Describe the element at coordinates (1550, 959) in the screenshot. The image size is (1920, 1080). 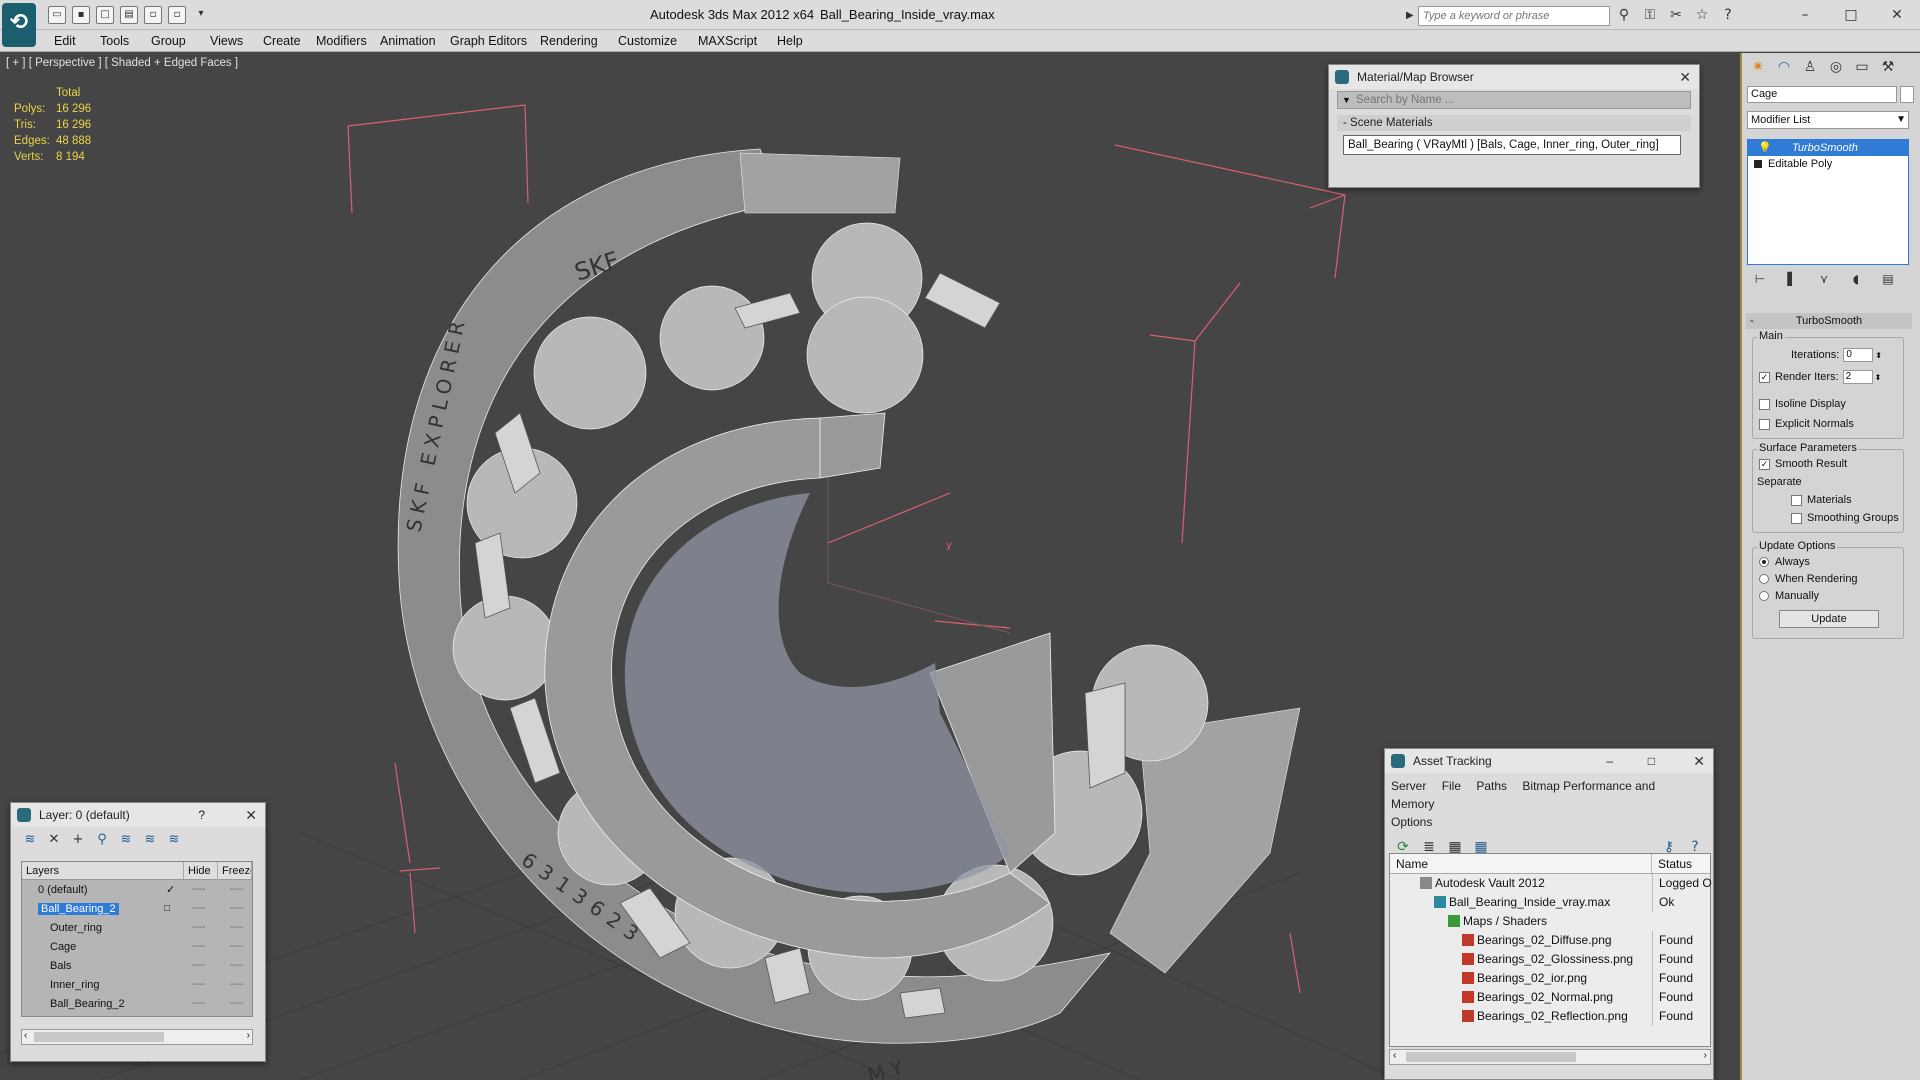
I see `asset-row: Bearings_02_Glossiness.png Found` at that location.